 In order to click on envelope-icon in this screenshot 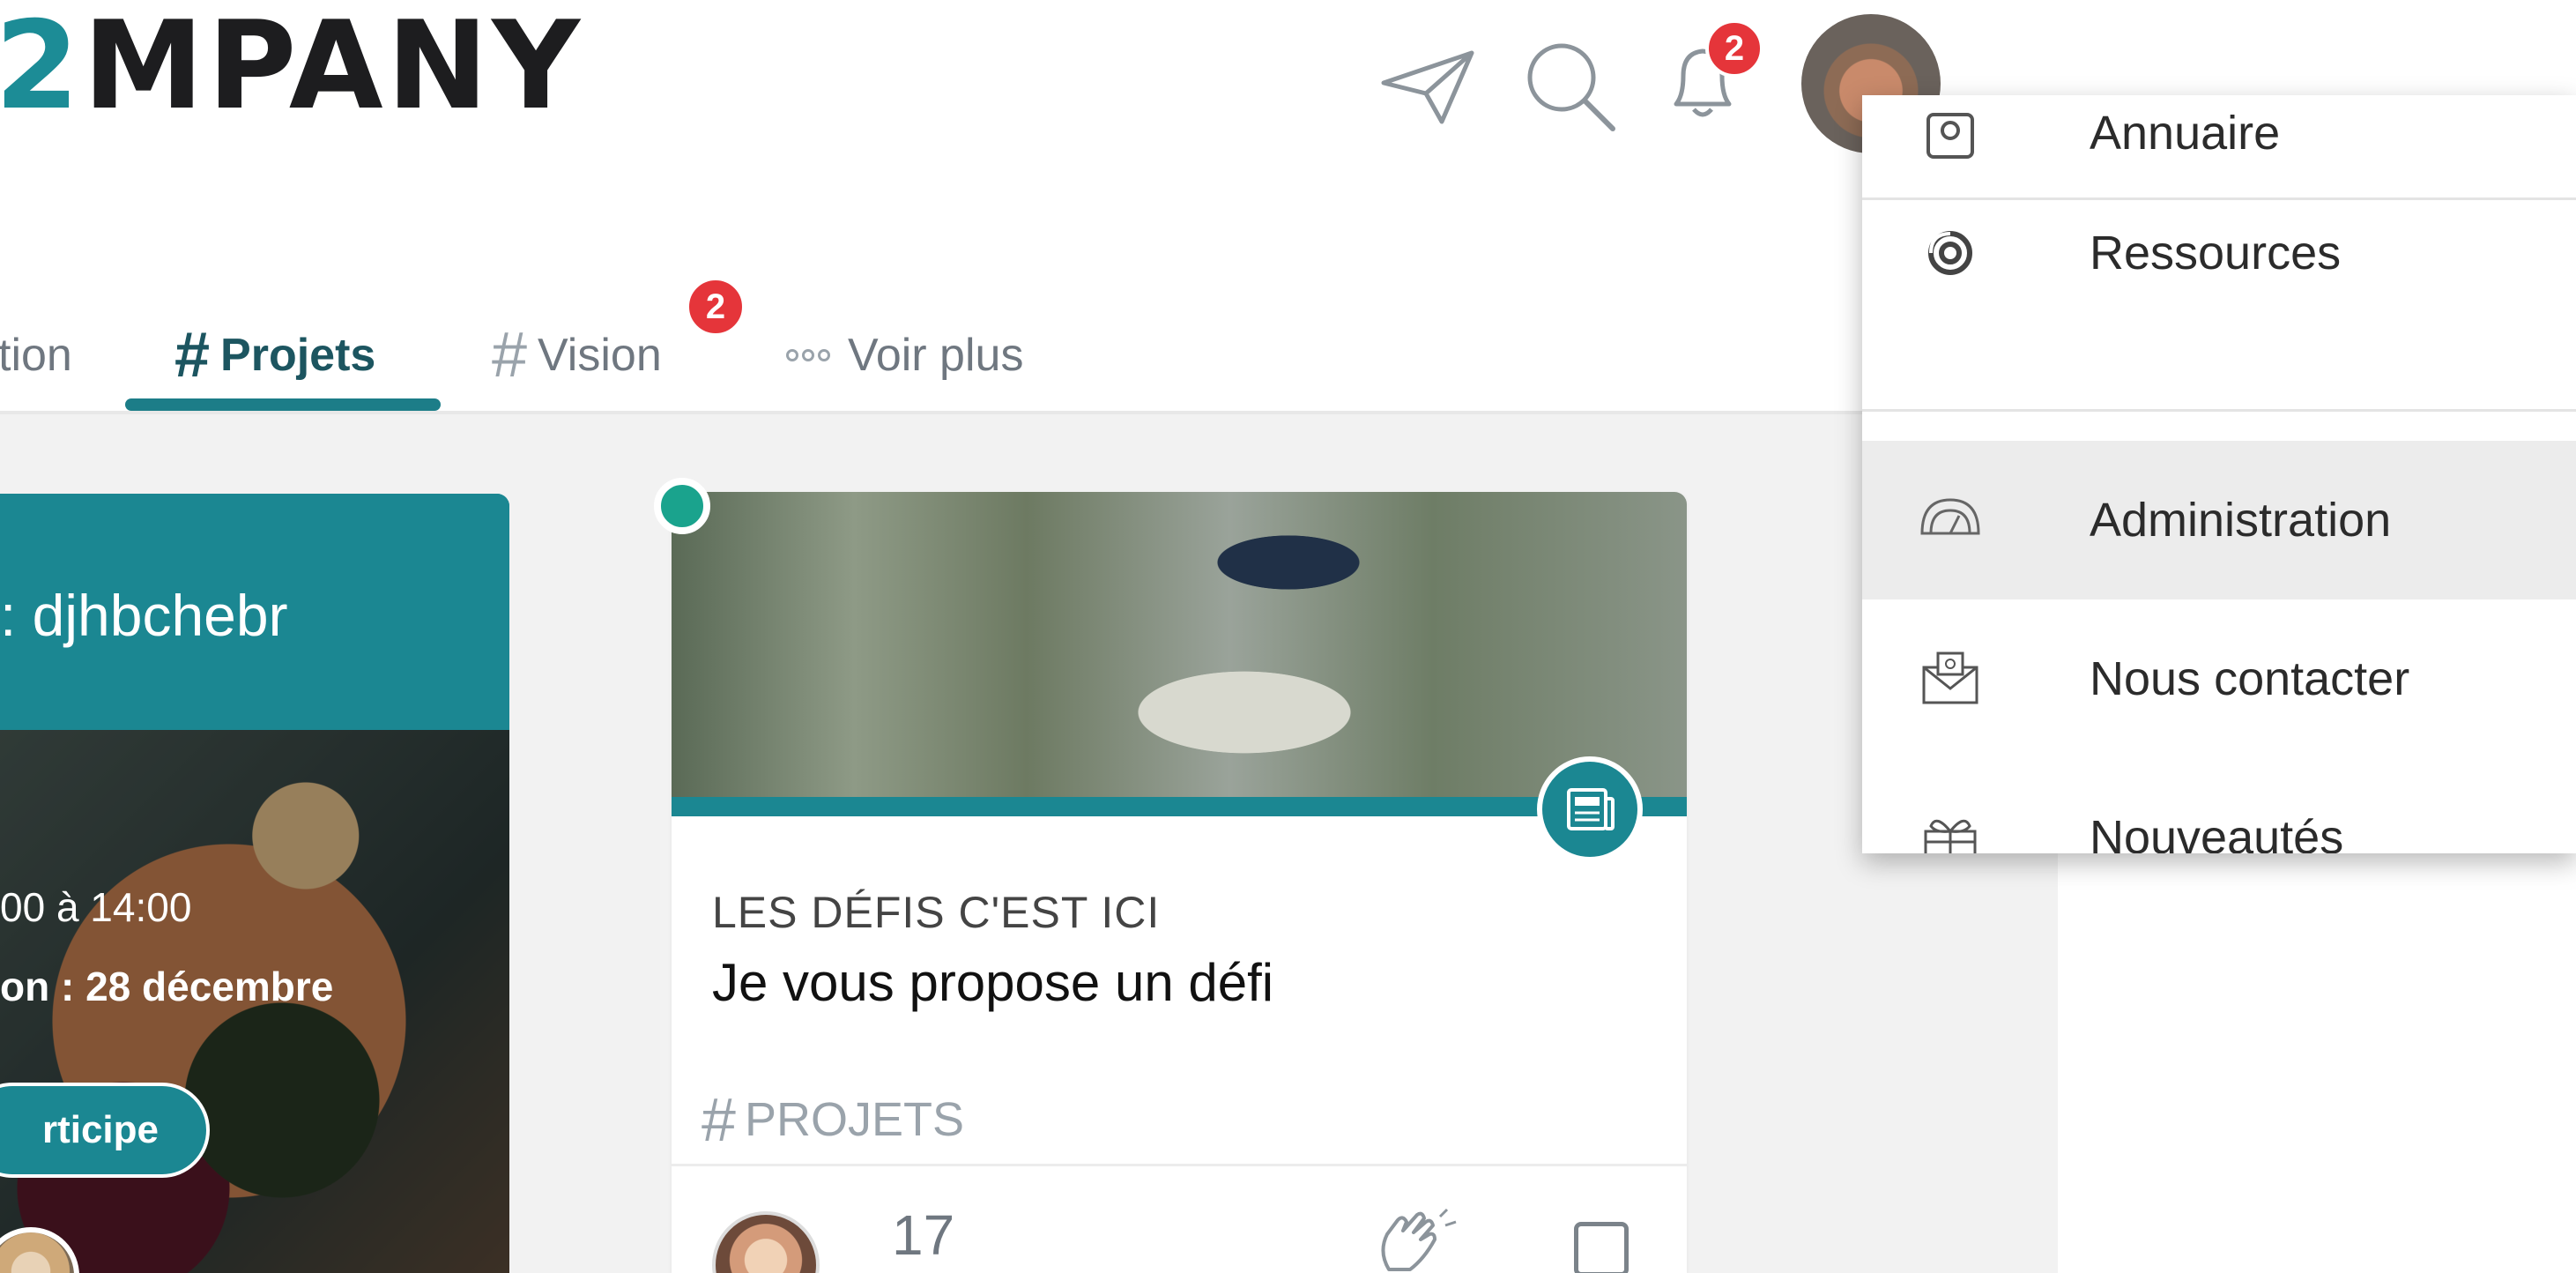, I will do `click(1950, 678)`.